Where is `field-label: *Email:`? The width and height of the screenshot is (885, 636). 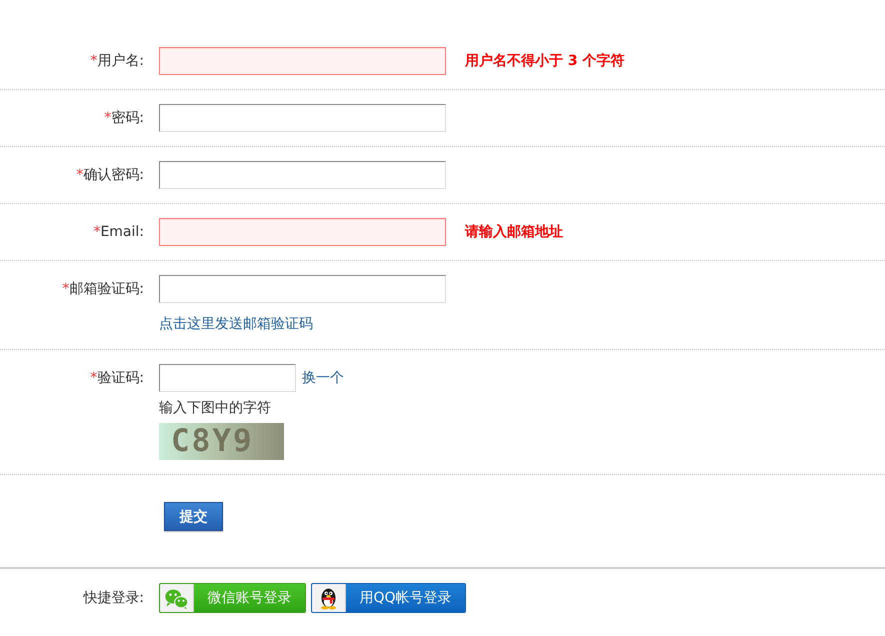 field-label: *Email: is located at coordinates (118, 232).